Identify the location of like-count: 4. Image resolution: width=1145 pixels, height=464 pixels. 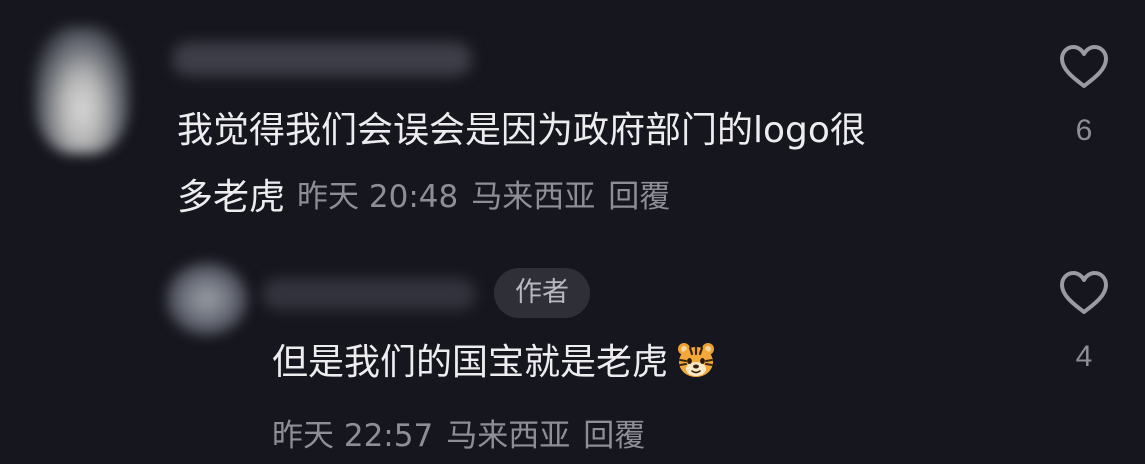
(1084, 356).